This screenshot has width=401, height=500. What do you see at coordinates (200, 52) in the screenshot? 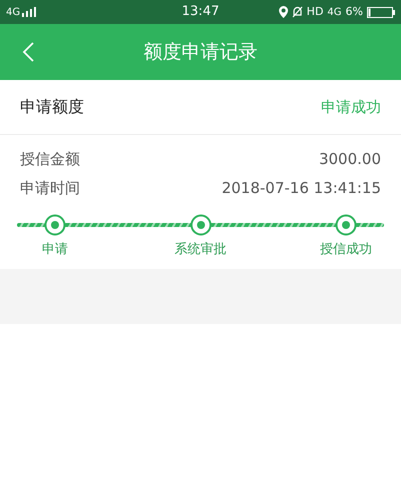
I see `page-title: 额度申请记录` at bounding box center [200, 52].